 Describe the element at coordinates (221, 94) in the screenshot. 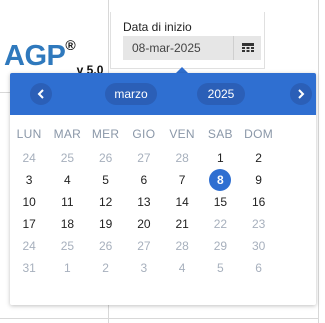

I see `year-selector: 2025` at that location.